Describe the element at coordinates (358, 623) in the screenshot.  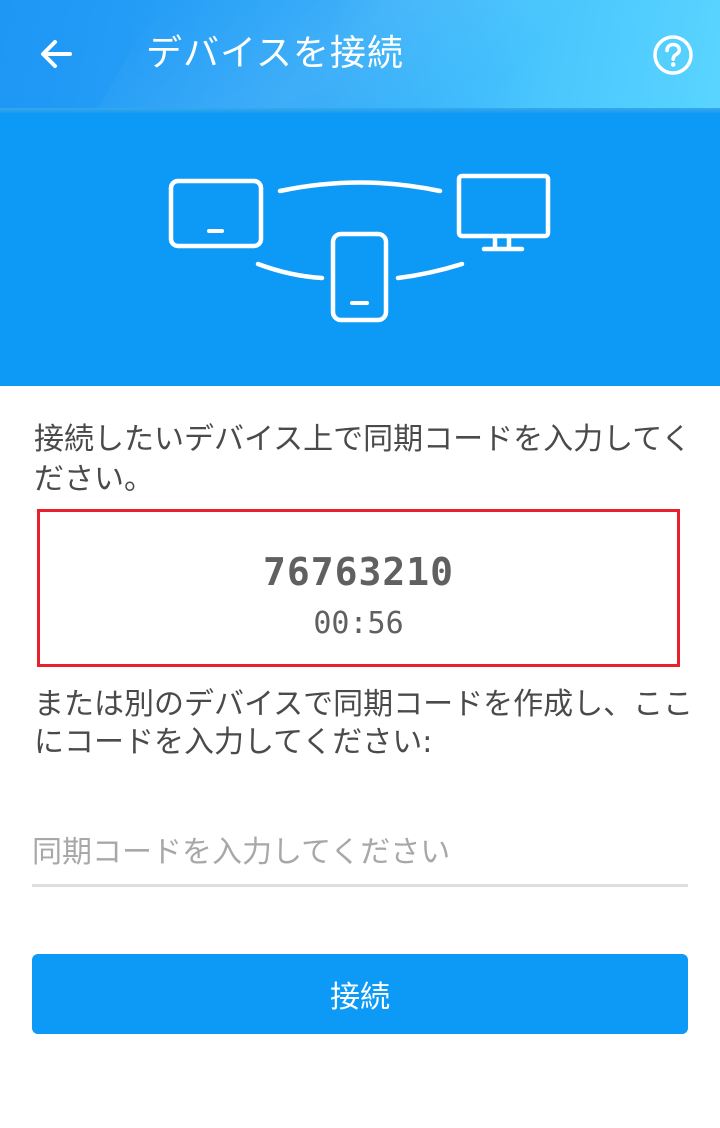
I see `countdown-timer: 00:56` at that location.